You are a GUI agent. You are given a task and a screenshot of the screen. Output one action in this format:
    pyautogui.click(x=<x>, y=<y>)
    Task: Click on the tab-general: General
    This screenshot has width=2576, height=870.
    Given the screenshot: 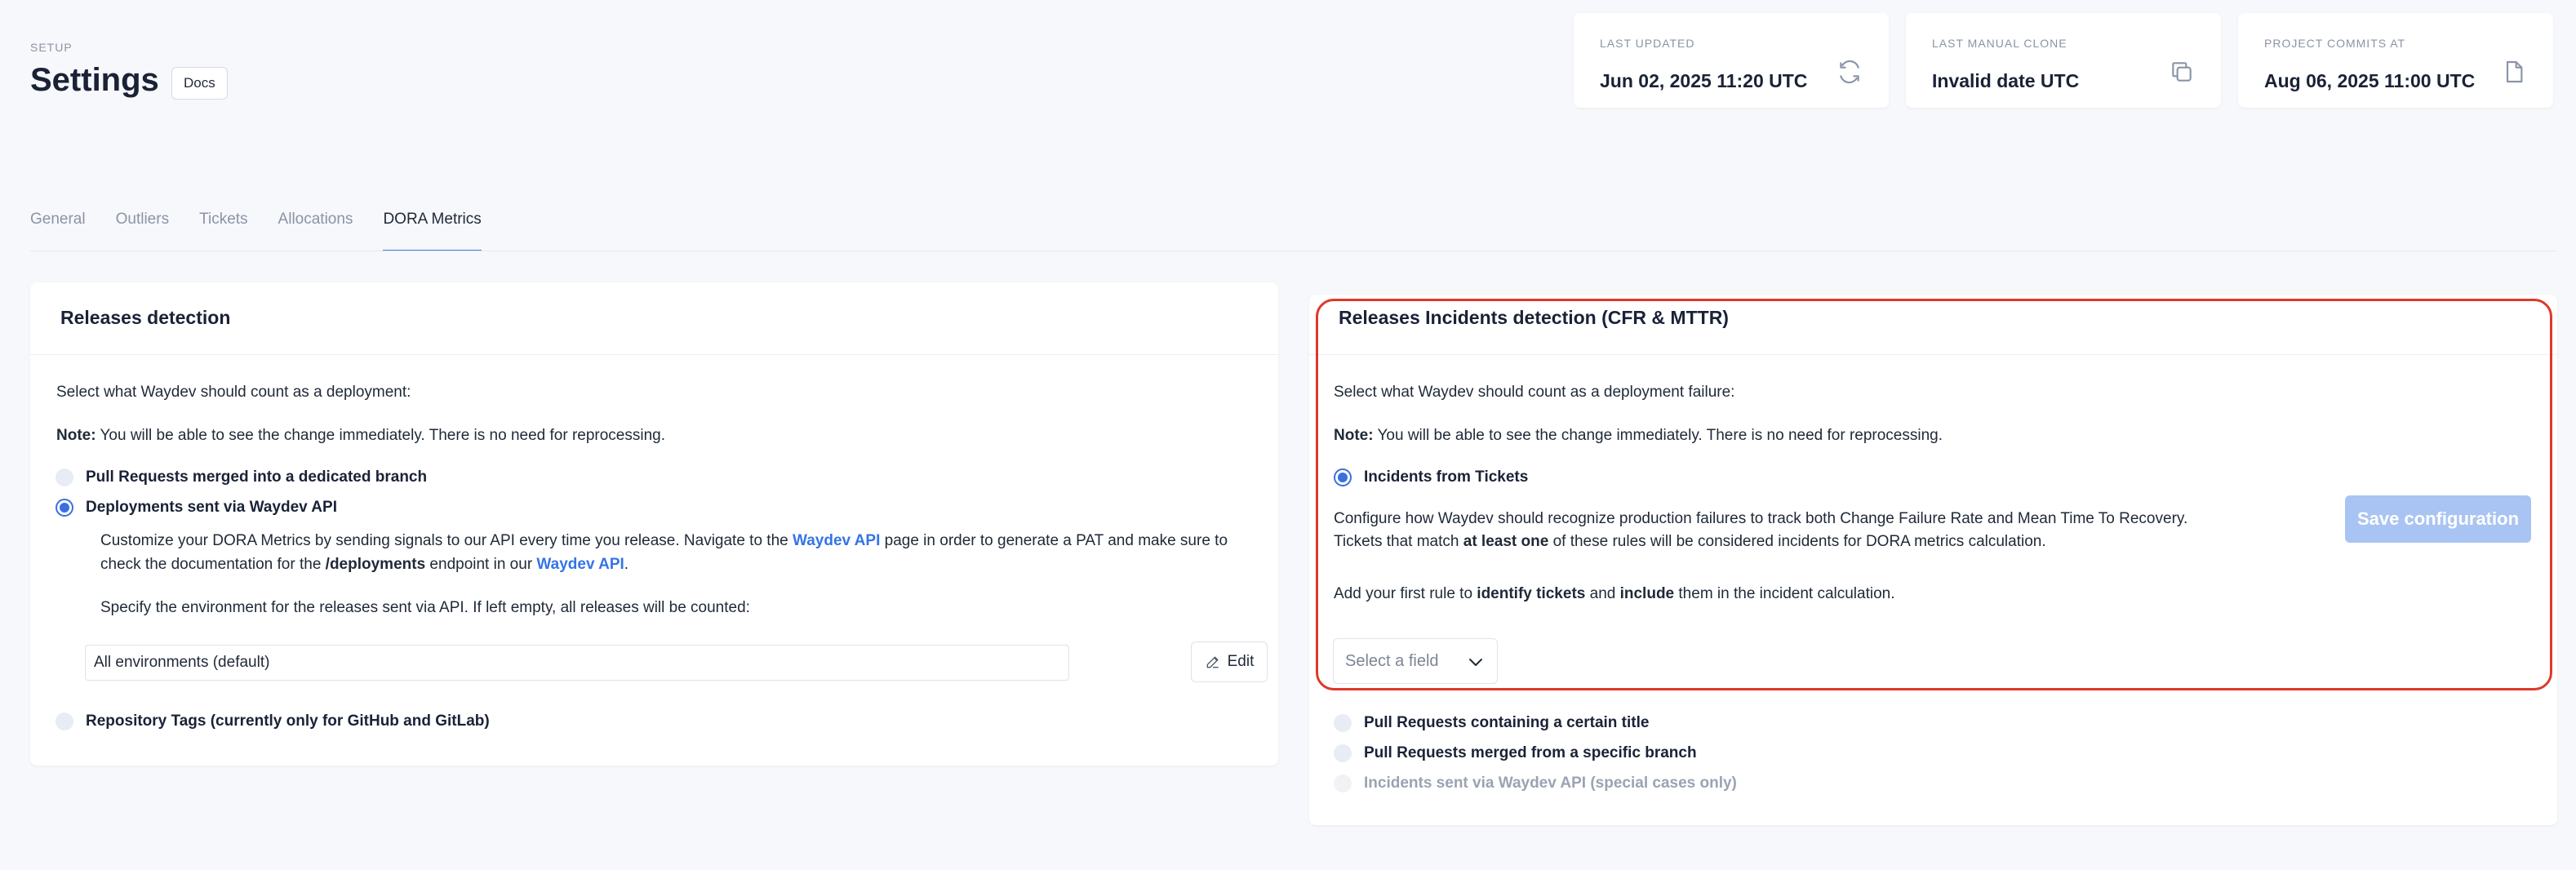 What is the action you would take?
    pyautogui.click(x=58, y=230)
    